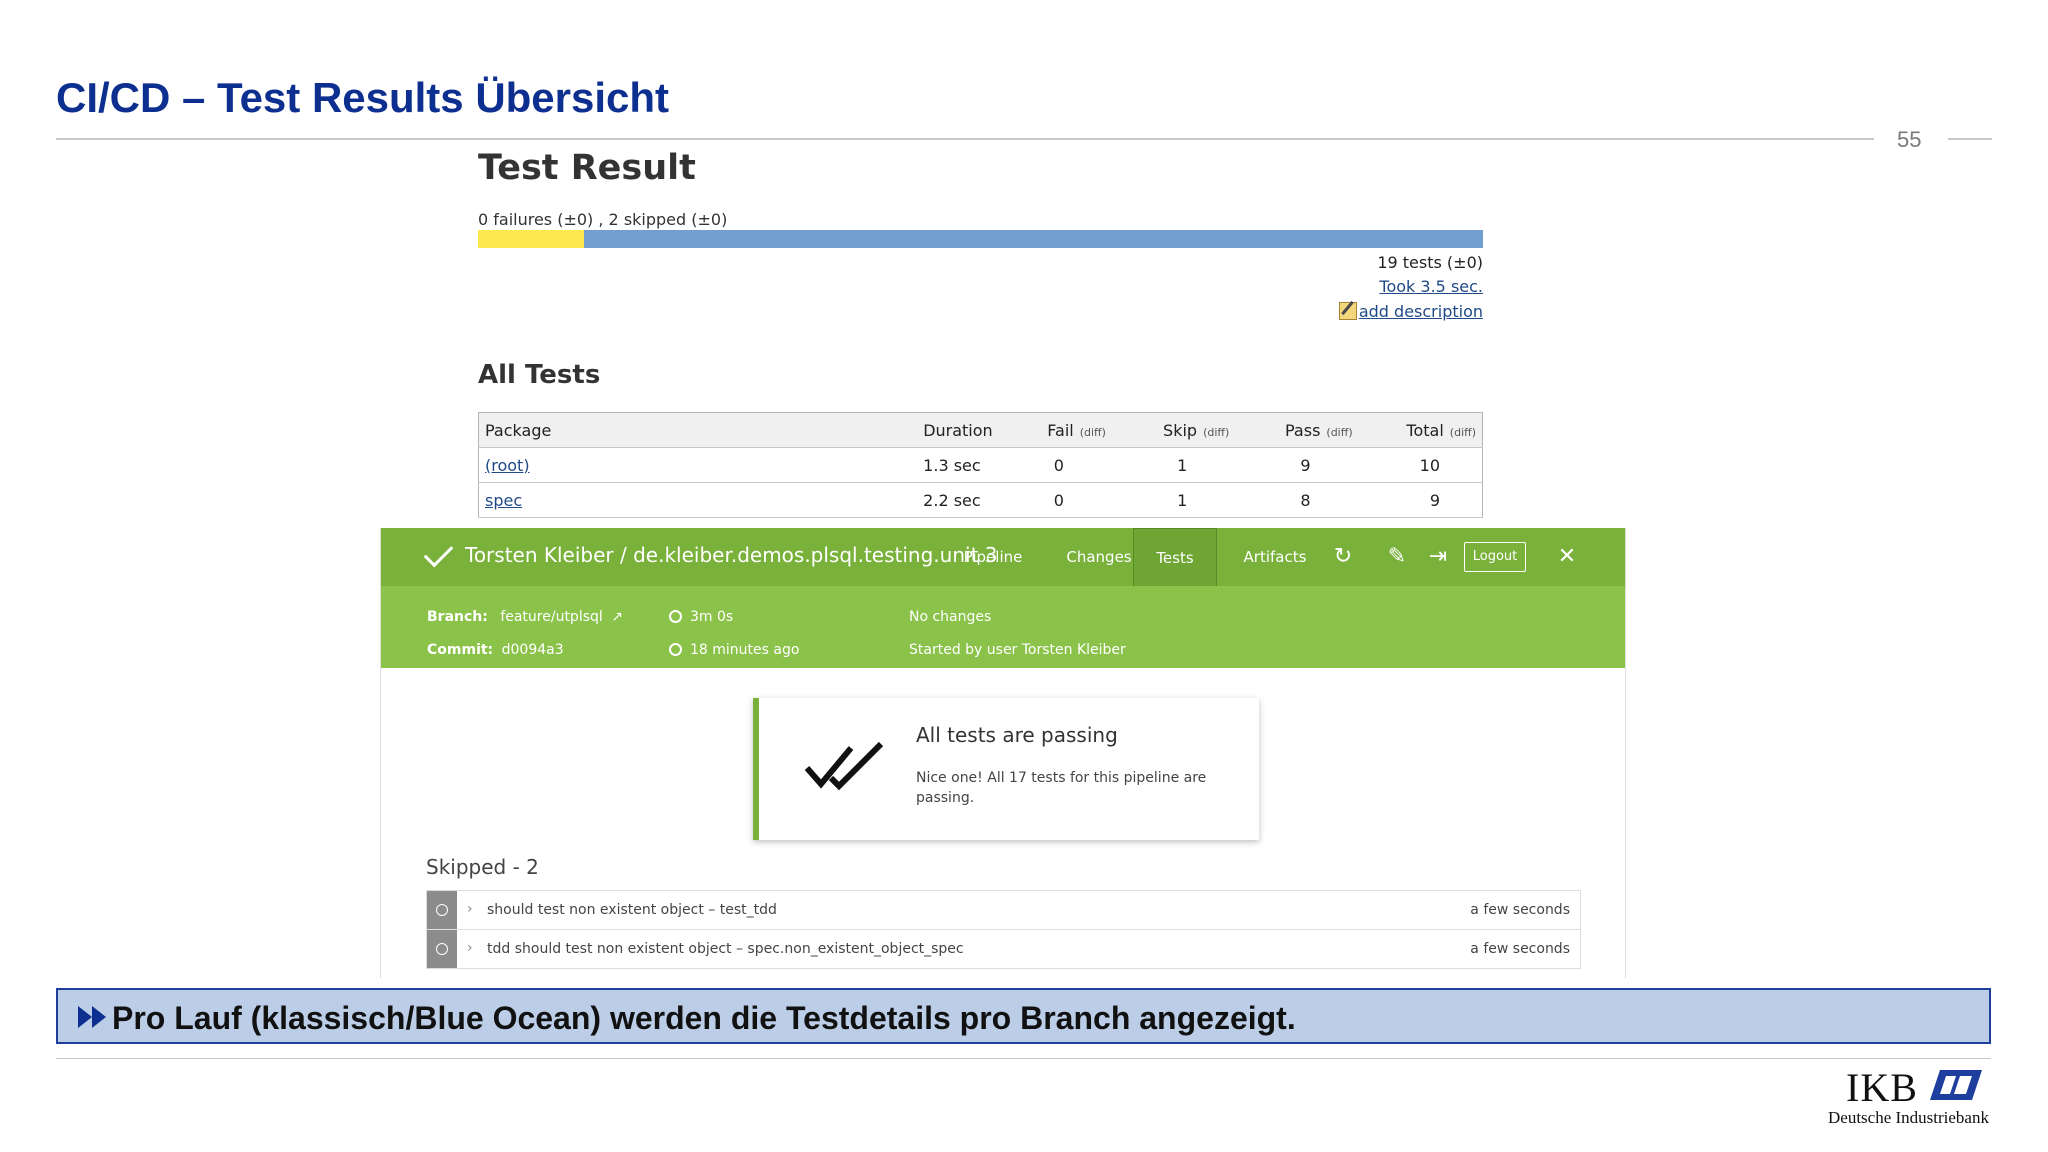 The width and height of the screenshot is (2048, 1152). Describe the element at coordinates (950, 617) in the screenshot. I see `changes-info: No changes` at that location.